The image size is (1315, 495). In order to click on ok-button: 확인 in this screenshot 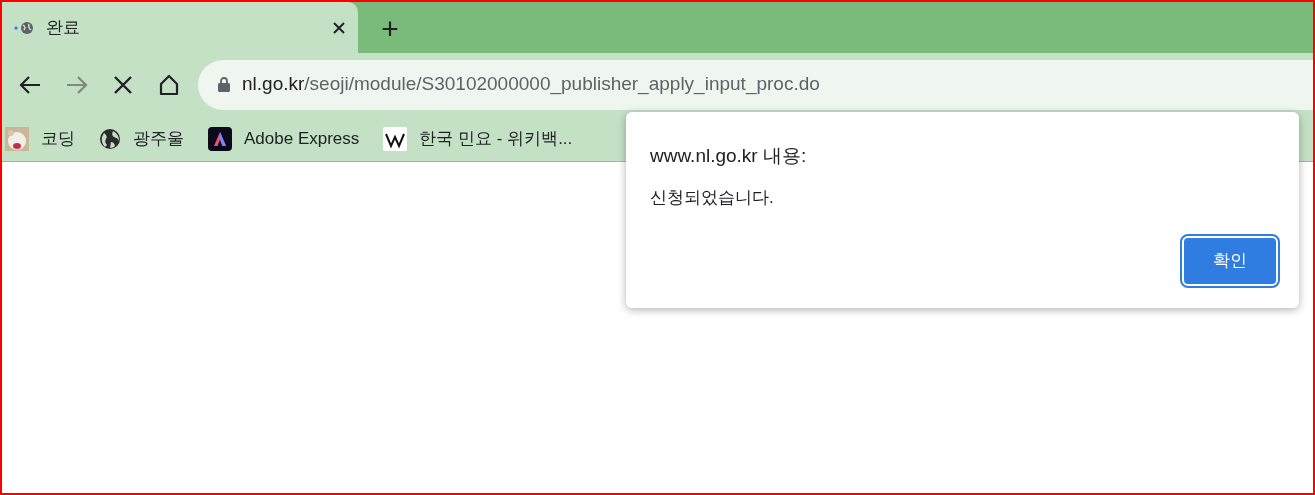, I will do `click(1230, 261)`.